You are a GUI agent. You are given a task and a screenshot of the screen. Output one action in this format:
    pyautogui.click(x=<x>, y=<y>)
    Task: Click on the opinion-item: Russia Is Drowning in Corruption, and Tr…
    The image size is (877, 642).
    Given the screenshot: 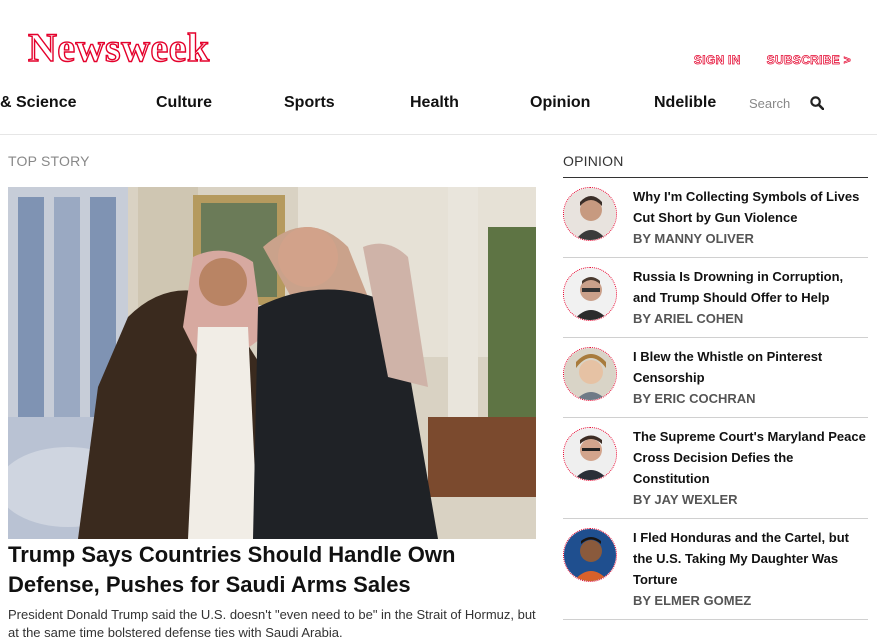 What is the action you would take?
    pyautogui.click(x=715, y=298)
    